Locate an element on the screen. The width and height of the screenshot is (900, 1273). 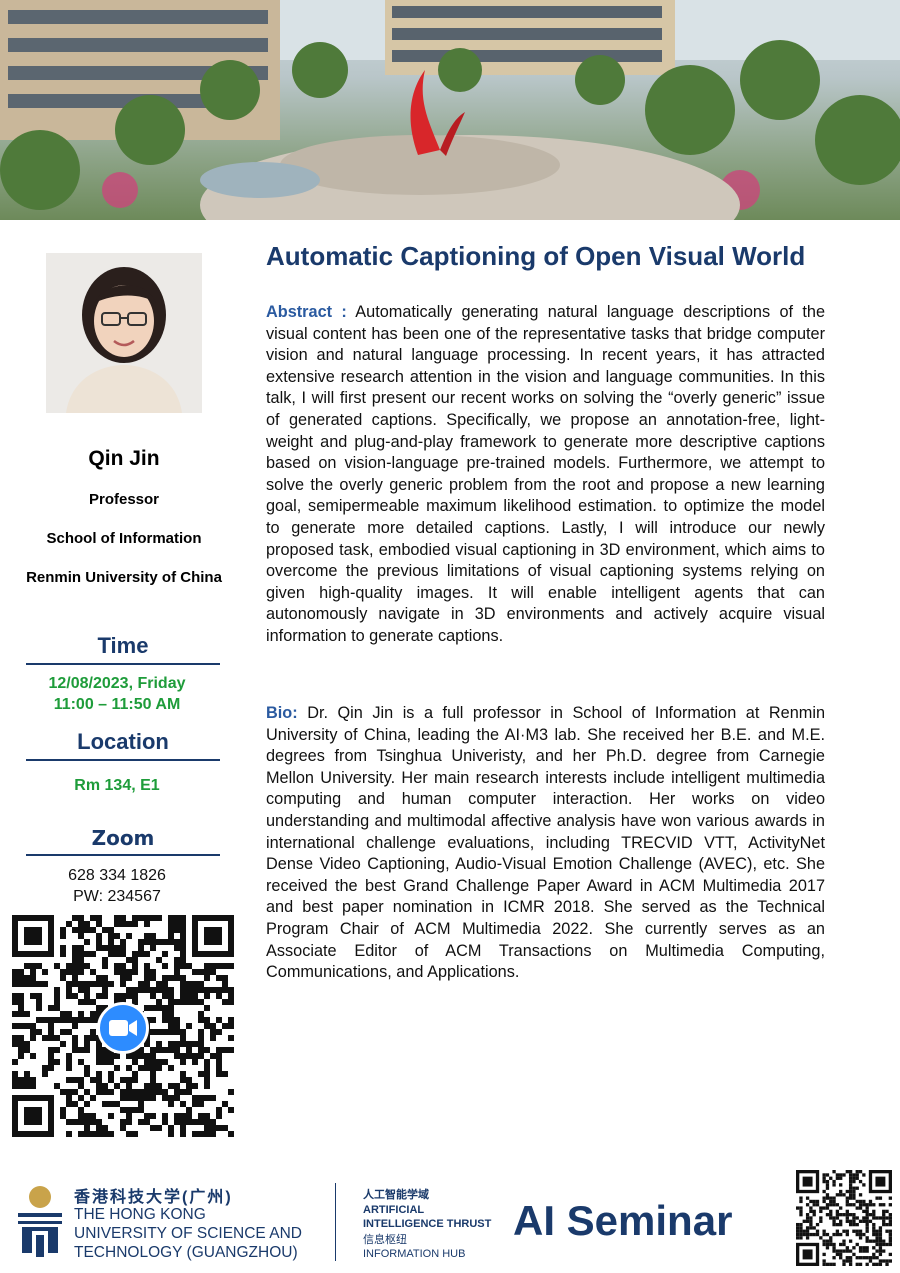
university-name-en-2: UNIVERSITY OF SCIENCE AND is located at coordinates (188, 1233).